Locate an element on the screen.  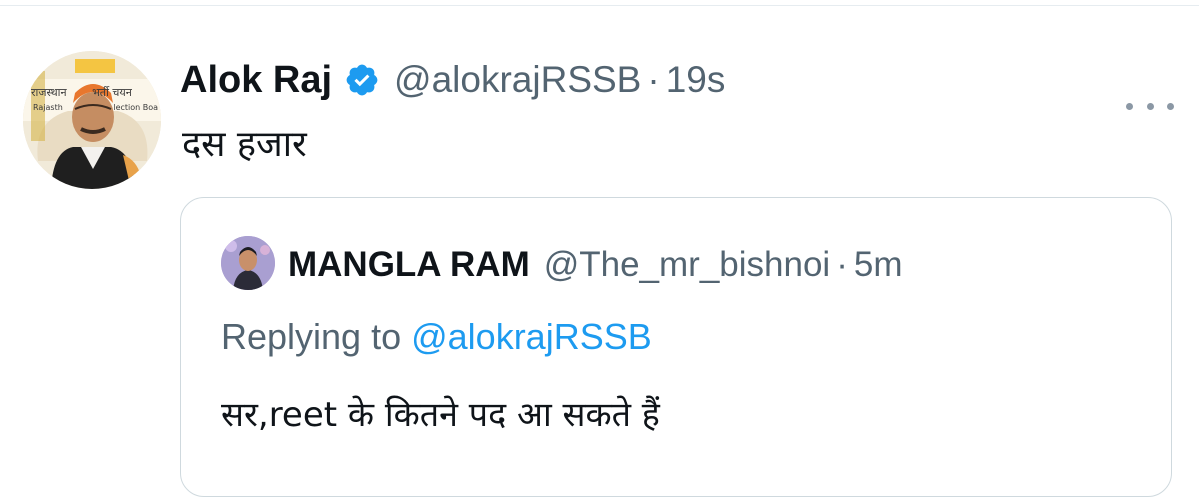
quoted-avatar-photo is located at coordinates (248, 263).